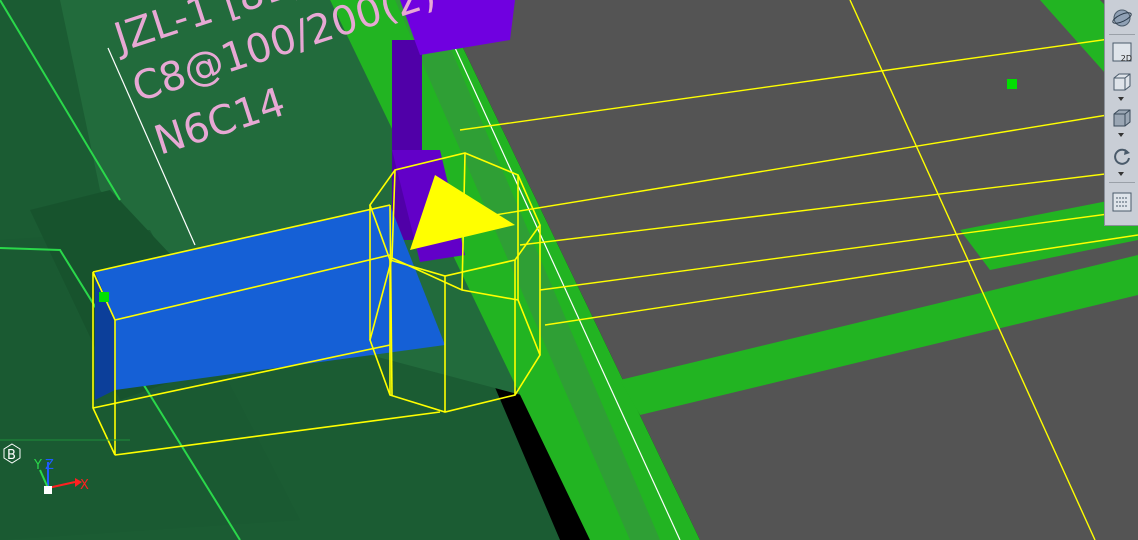 This screenshot has width=1138, height=540. I want to click on view-3d-button, so click(1122, 82).